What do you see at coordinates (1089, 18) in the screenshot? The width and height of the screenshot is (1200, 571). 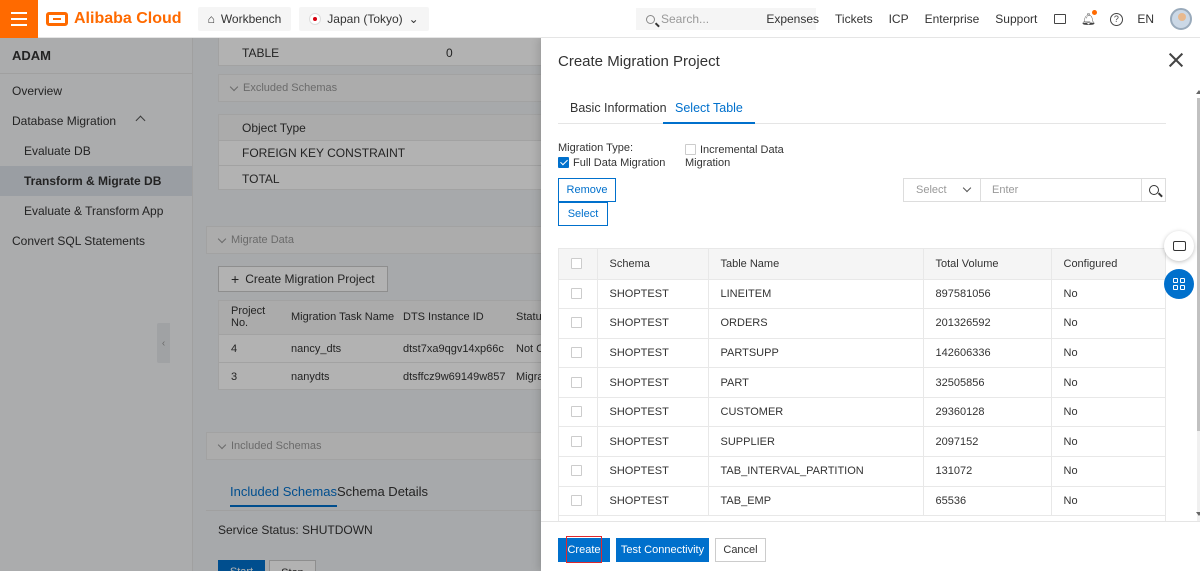 I see `notification-bell-icon: 🔔︎` at bounding box center [1089, 18].